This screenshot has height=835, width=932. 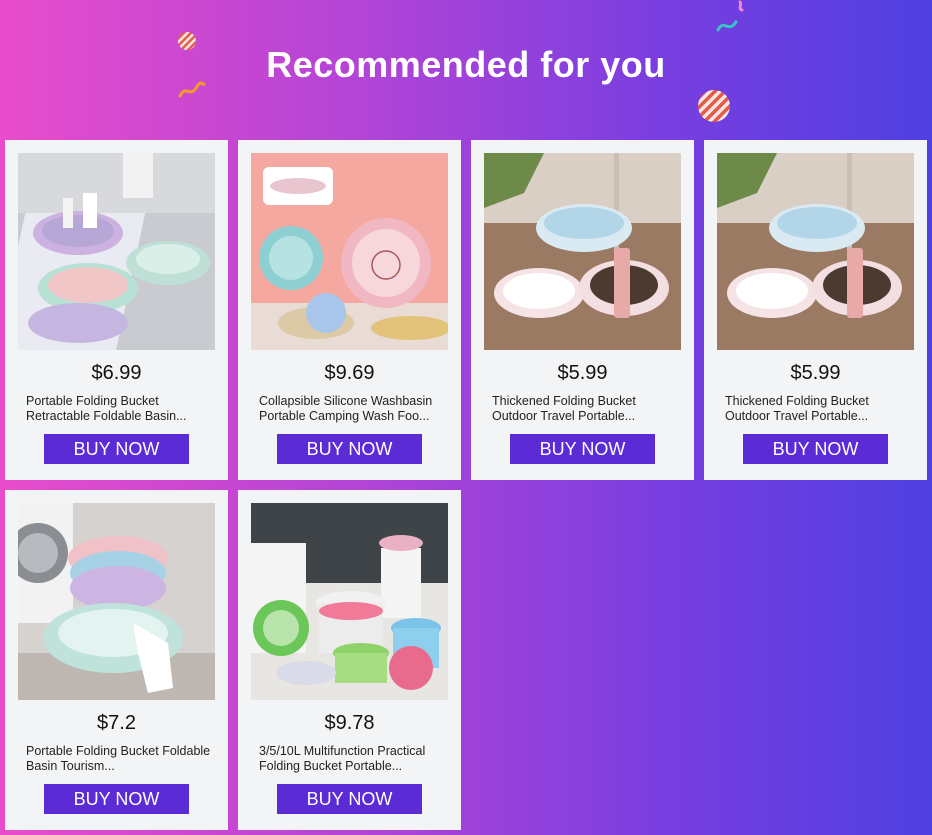 What do you see at coordinates (116, 373) in the screenshot?
I see `product-price: $6.99` at bounding box center [116, 373].